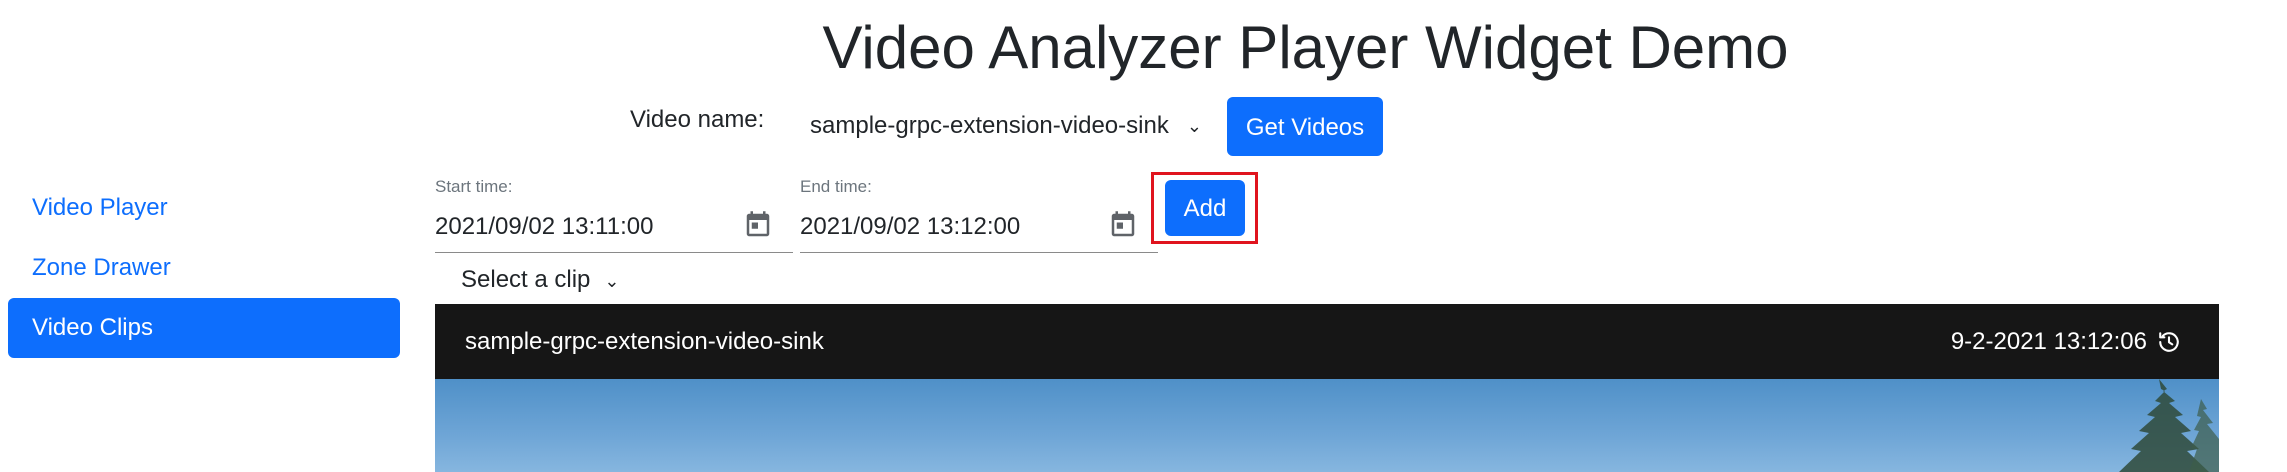 Image resolution: width=2287 pixels, height=472 pixels. I want to click on player-title: sample-grpc-extension-video-sink, so click(644, 341).